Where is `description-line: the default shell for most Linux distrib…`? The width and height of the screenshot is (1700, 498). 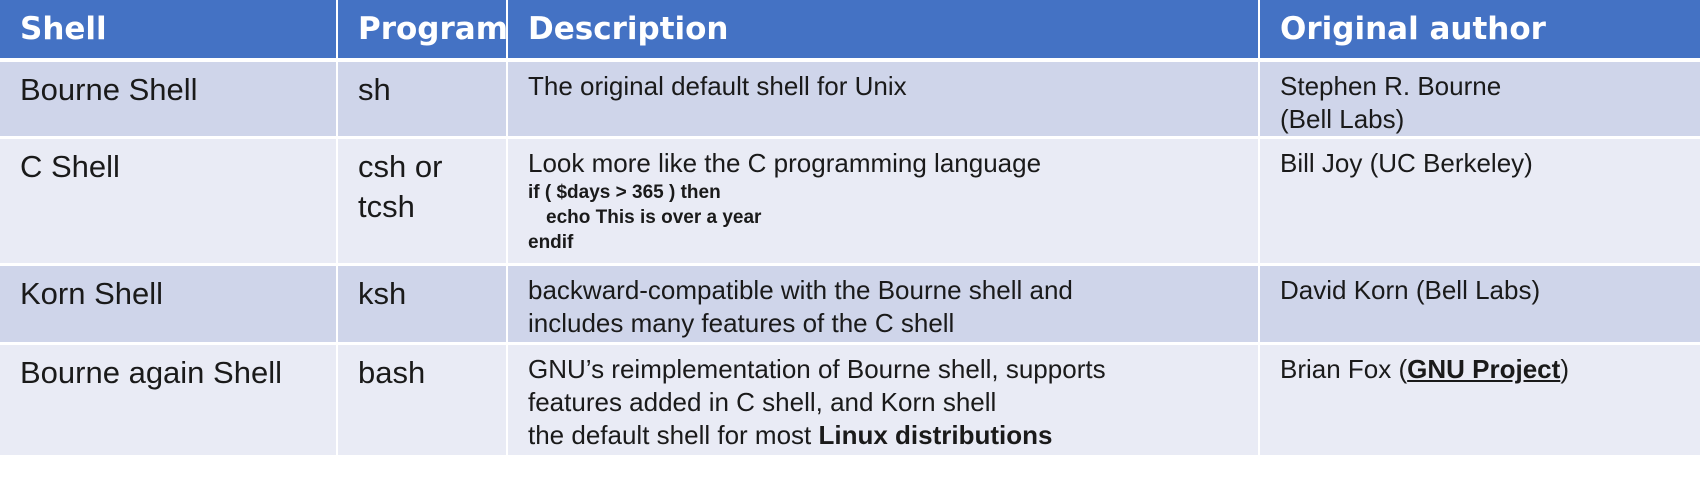
description-line: the default shell for most Linux distrib… is located at coordinates (893, 435).